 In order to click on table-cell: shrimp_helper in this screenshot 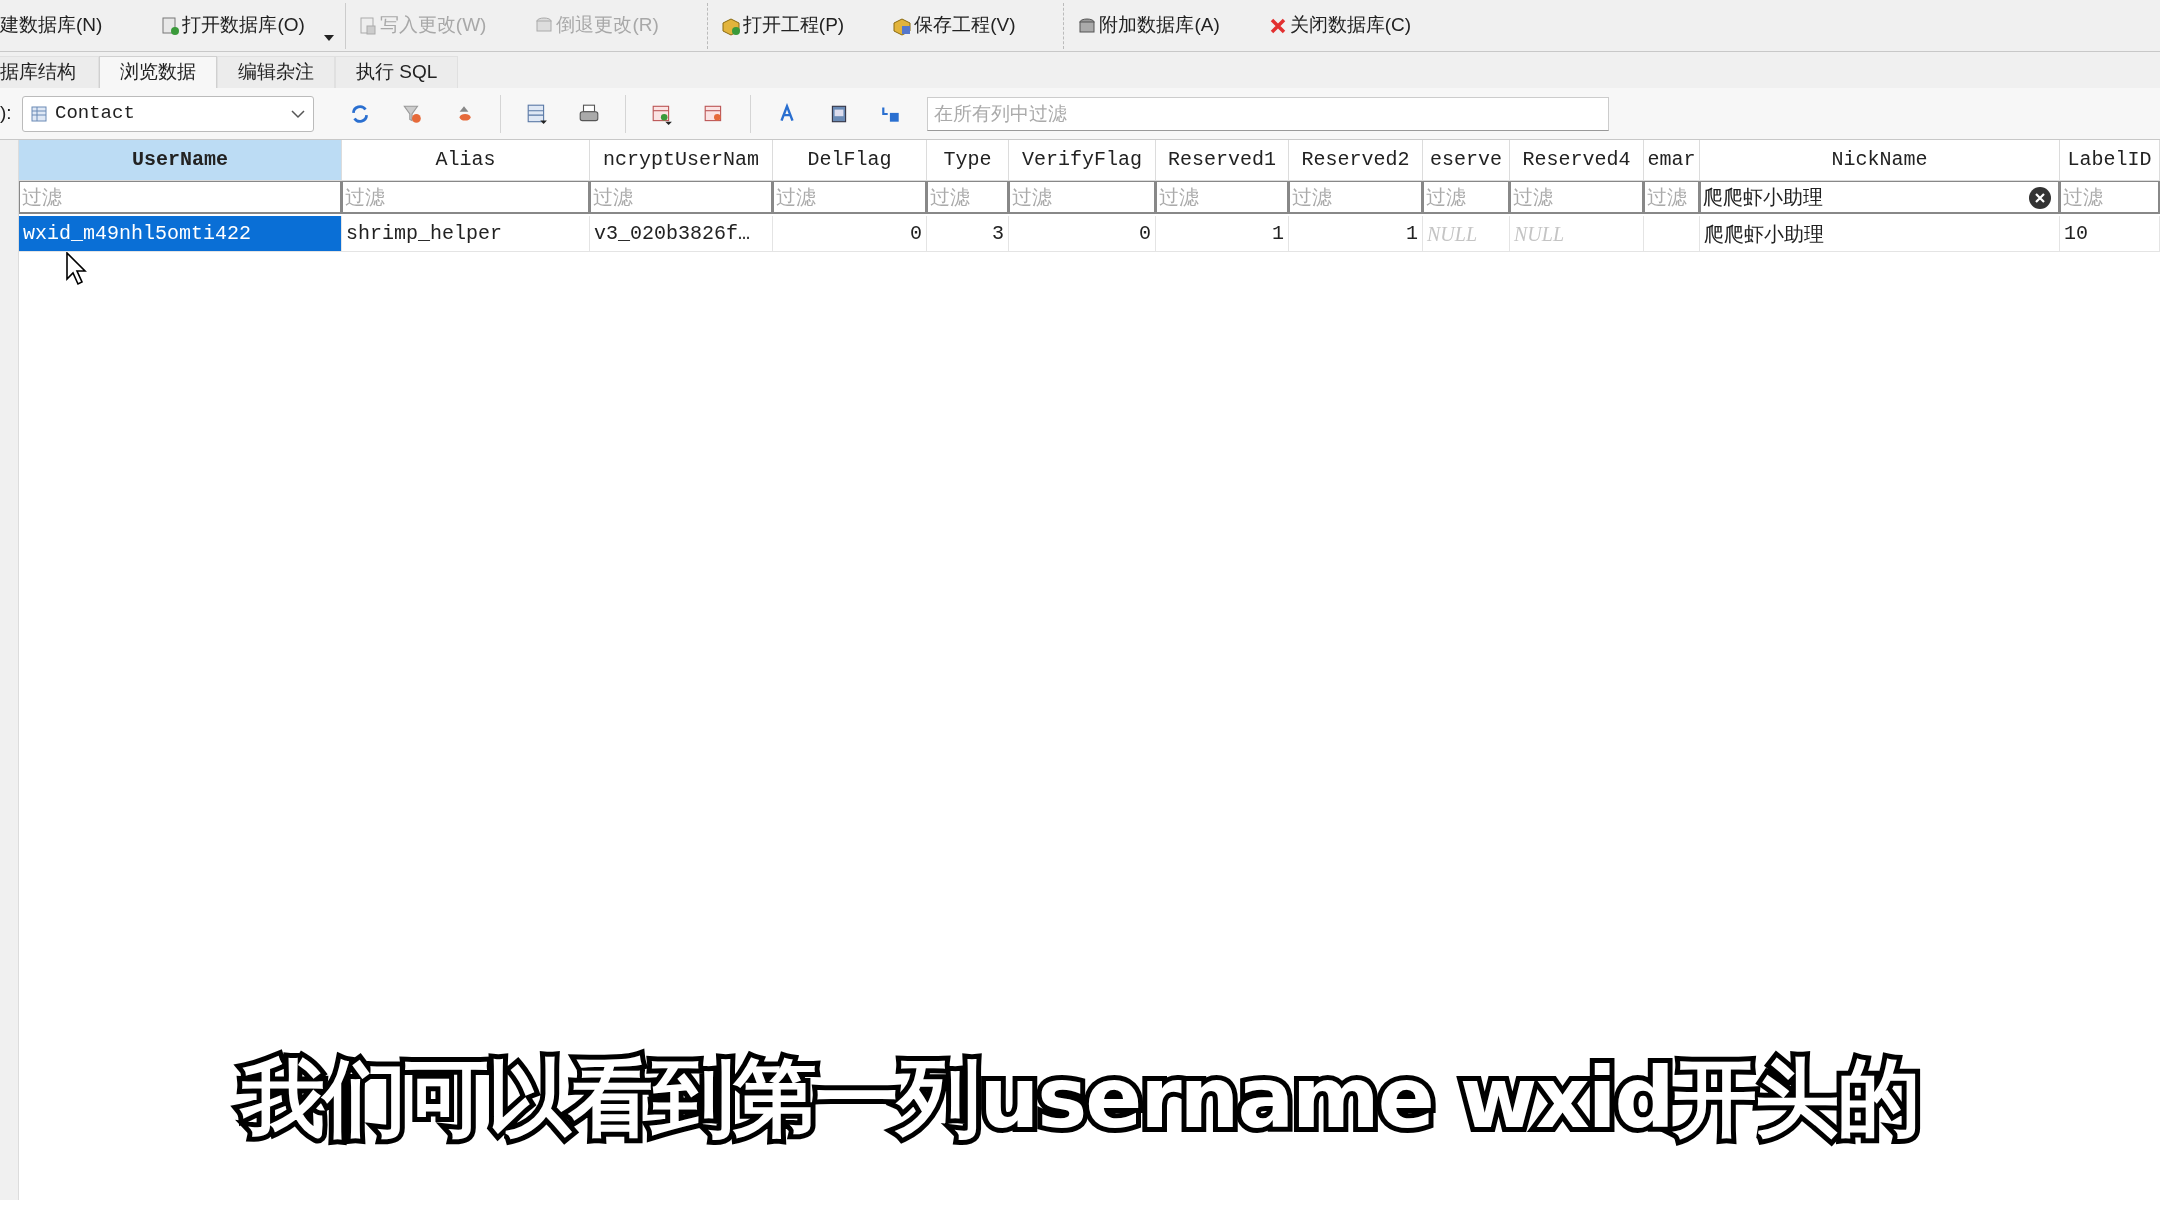, I will do `click(466, 234)`.